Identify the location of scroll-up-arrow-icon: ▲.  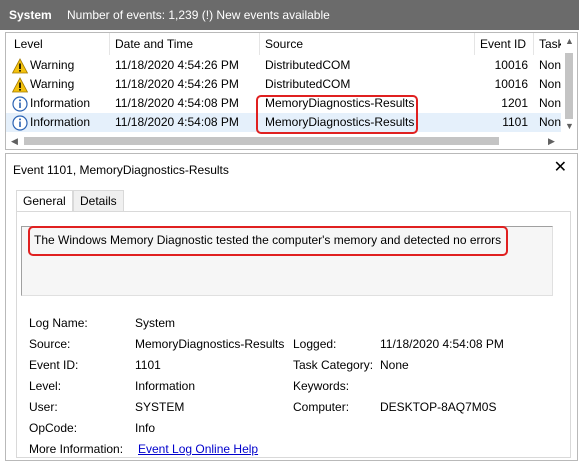
(569, 41).